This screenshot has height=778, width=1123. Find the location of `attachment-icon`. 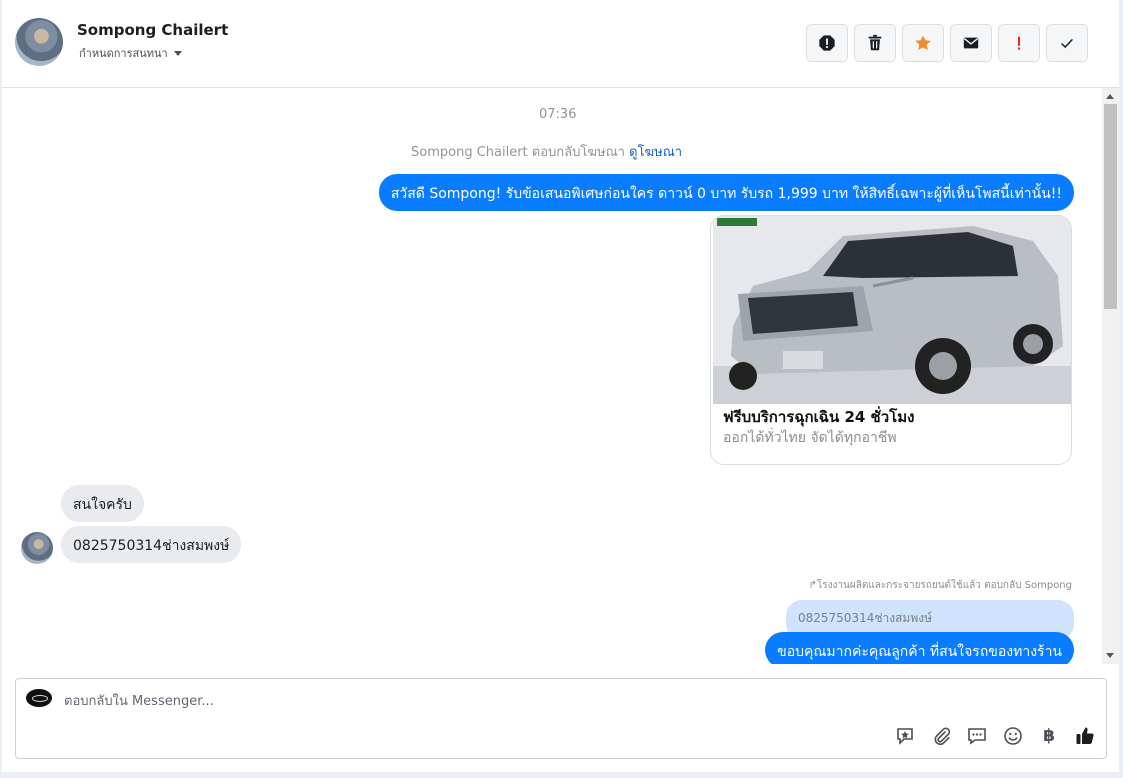

attachment-icon is located at coordinates (942, 736).